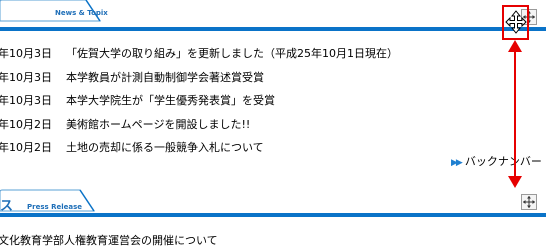 The height and width of the screenshot is (248, 546). What do you see at coordinates (55, 207) in the screenshot?
I see `press-tab-title: Press Release` at bounding box center [55, 207].